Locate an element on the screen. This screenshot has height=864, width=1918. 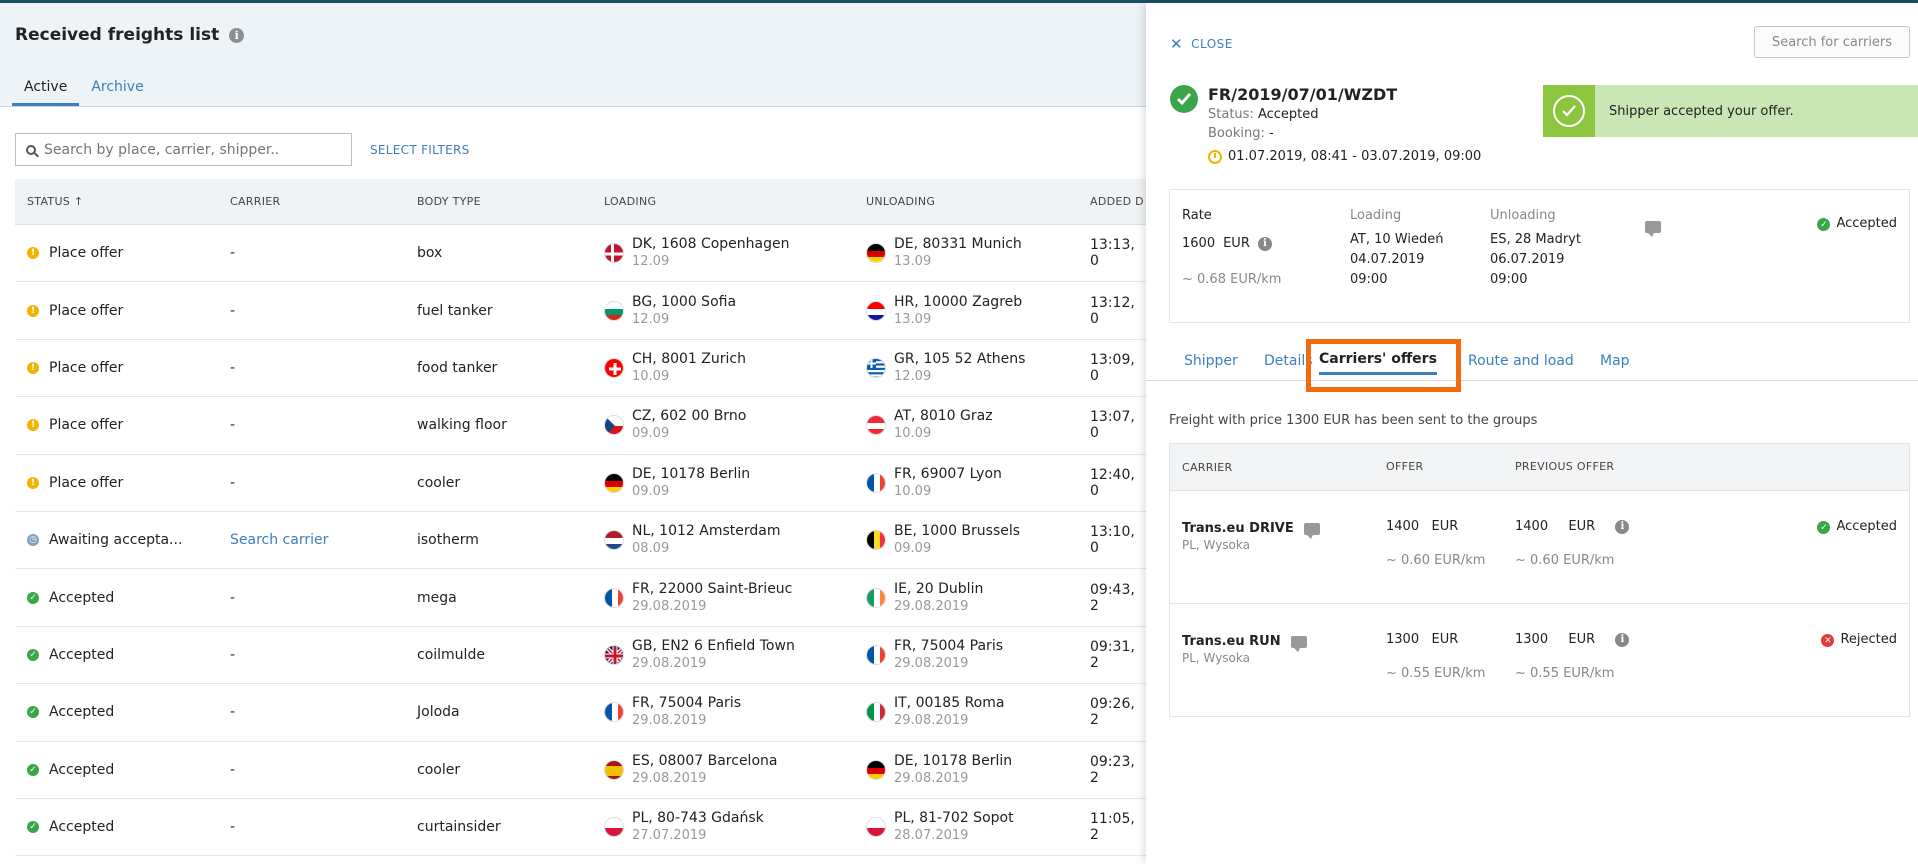
col-added-header: ADDED D is located at coordinates (1118, 201).